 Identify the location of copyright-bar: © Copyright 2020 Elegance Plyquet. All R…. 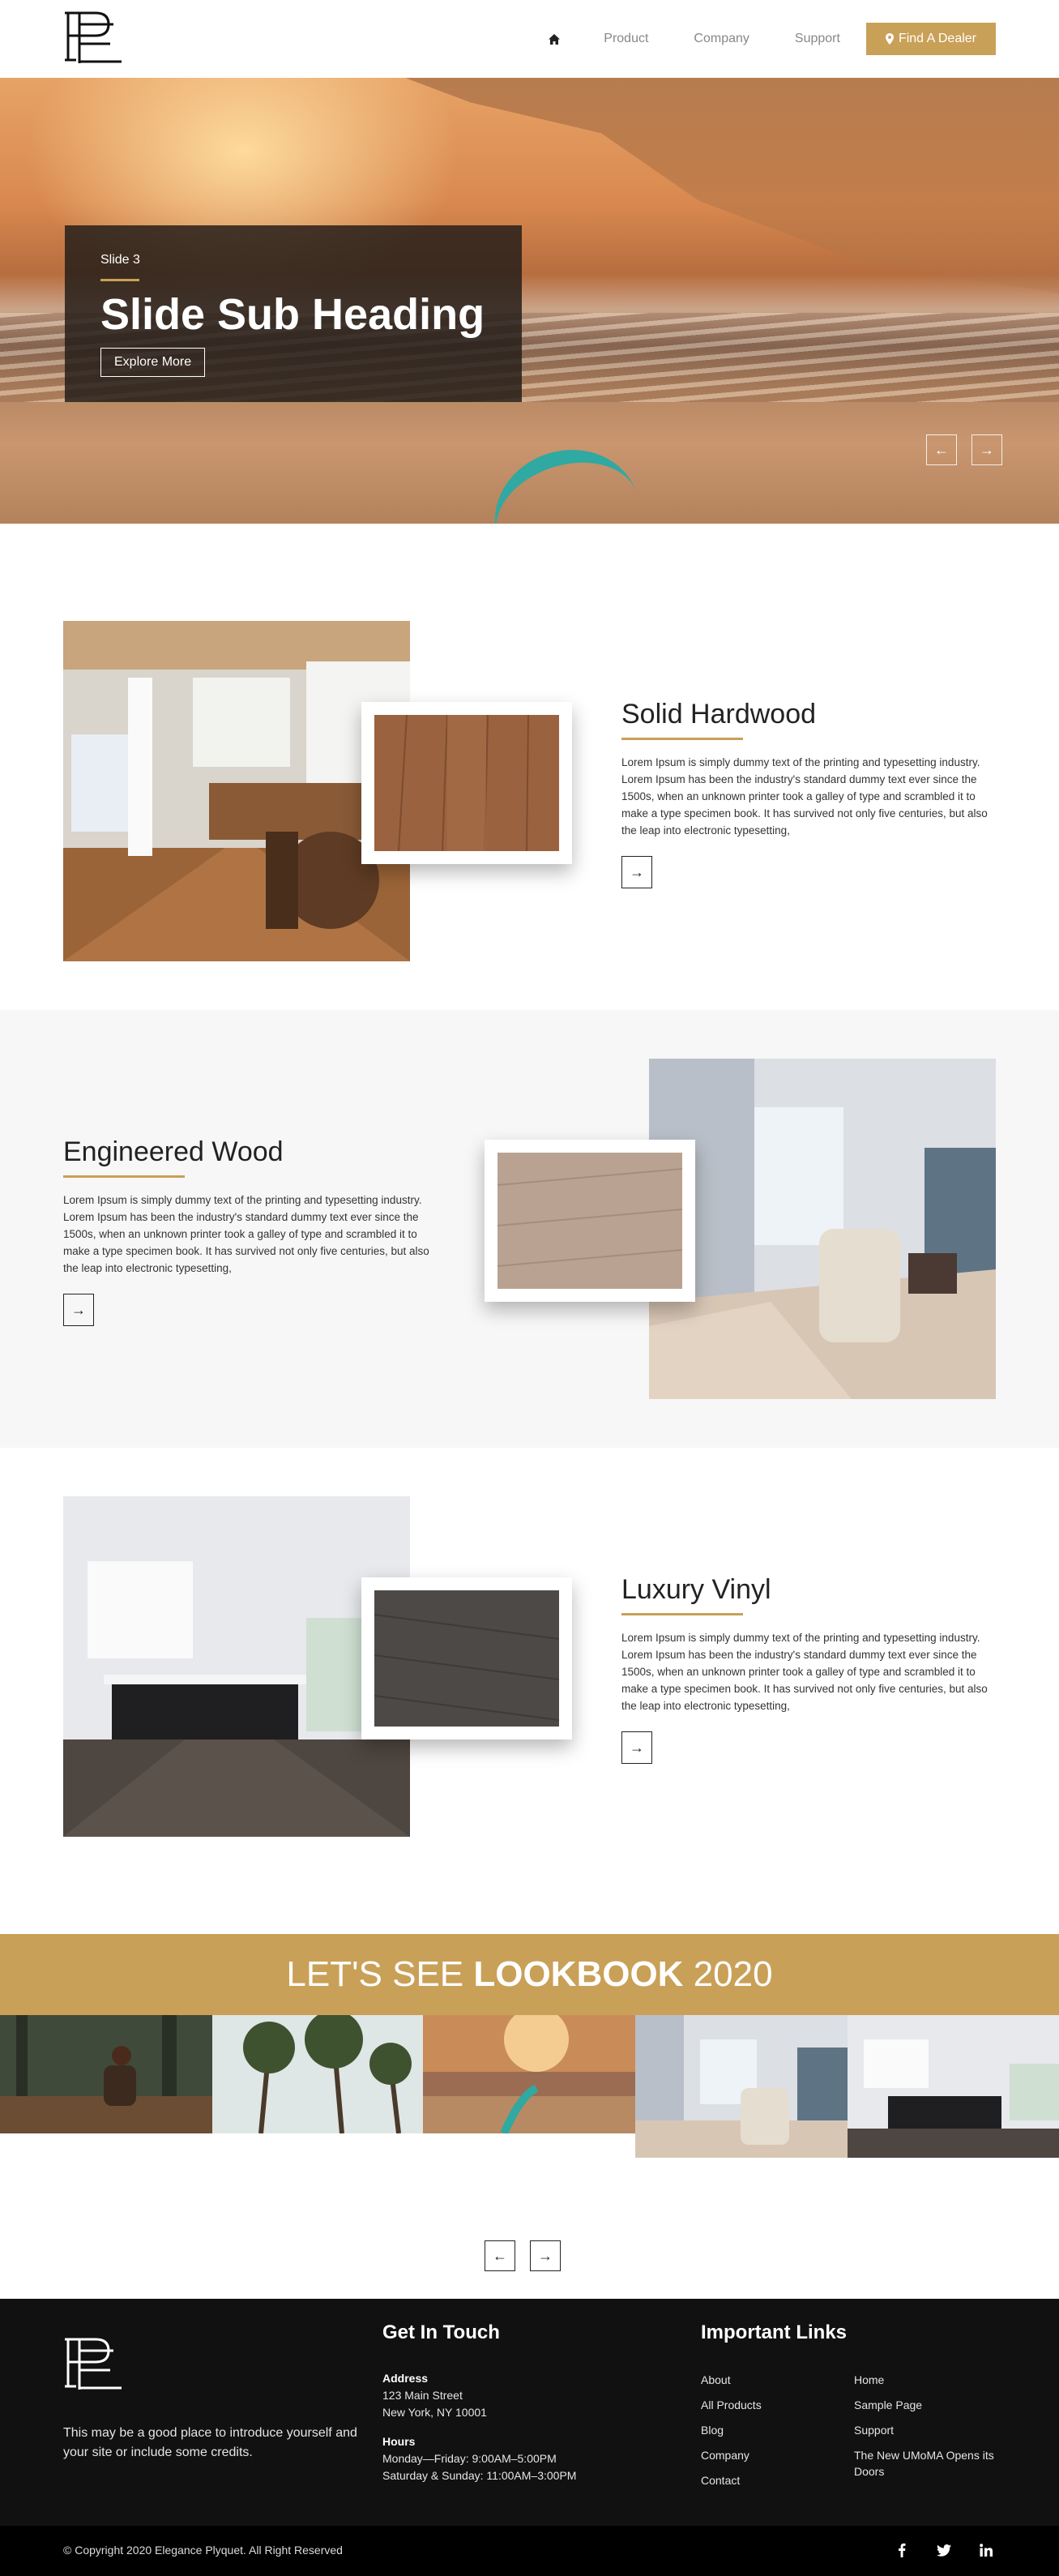
(529, 2551).